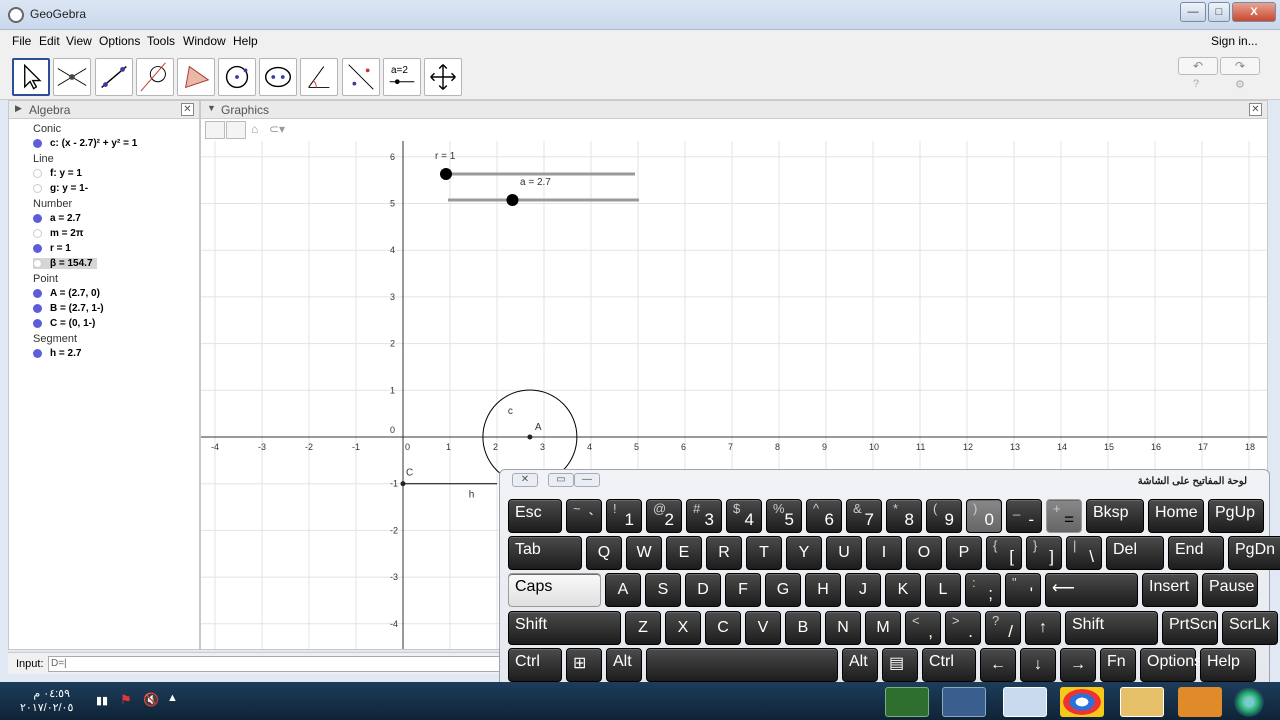 This screenshot has width=1280, height=720. I want to click on flag-alert-icon: ⚑, so click(126, 700).